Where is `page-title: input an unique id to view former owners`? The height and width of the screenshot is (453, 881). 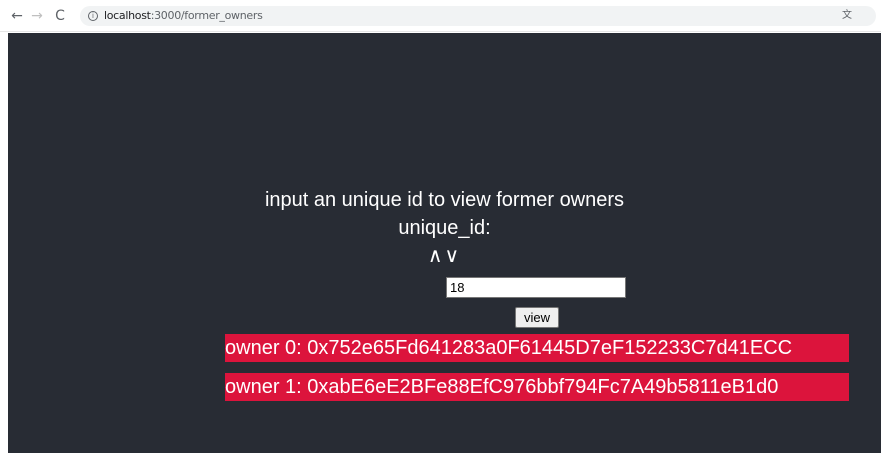 page-title: input an unique id to view former owners is located at coordinates (444, 200).